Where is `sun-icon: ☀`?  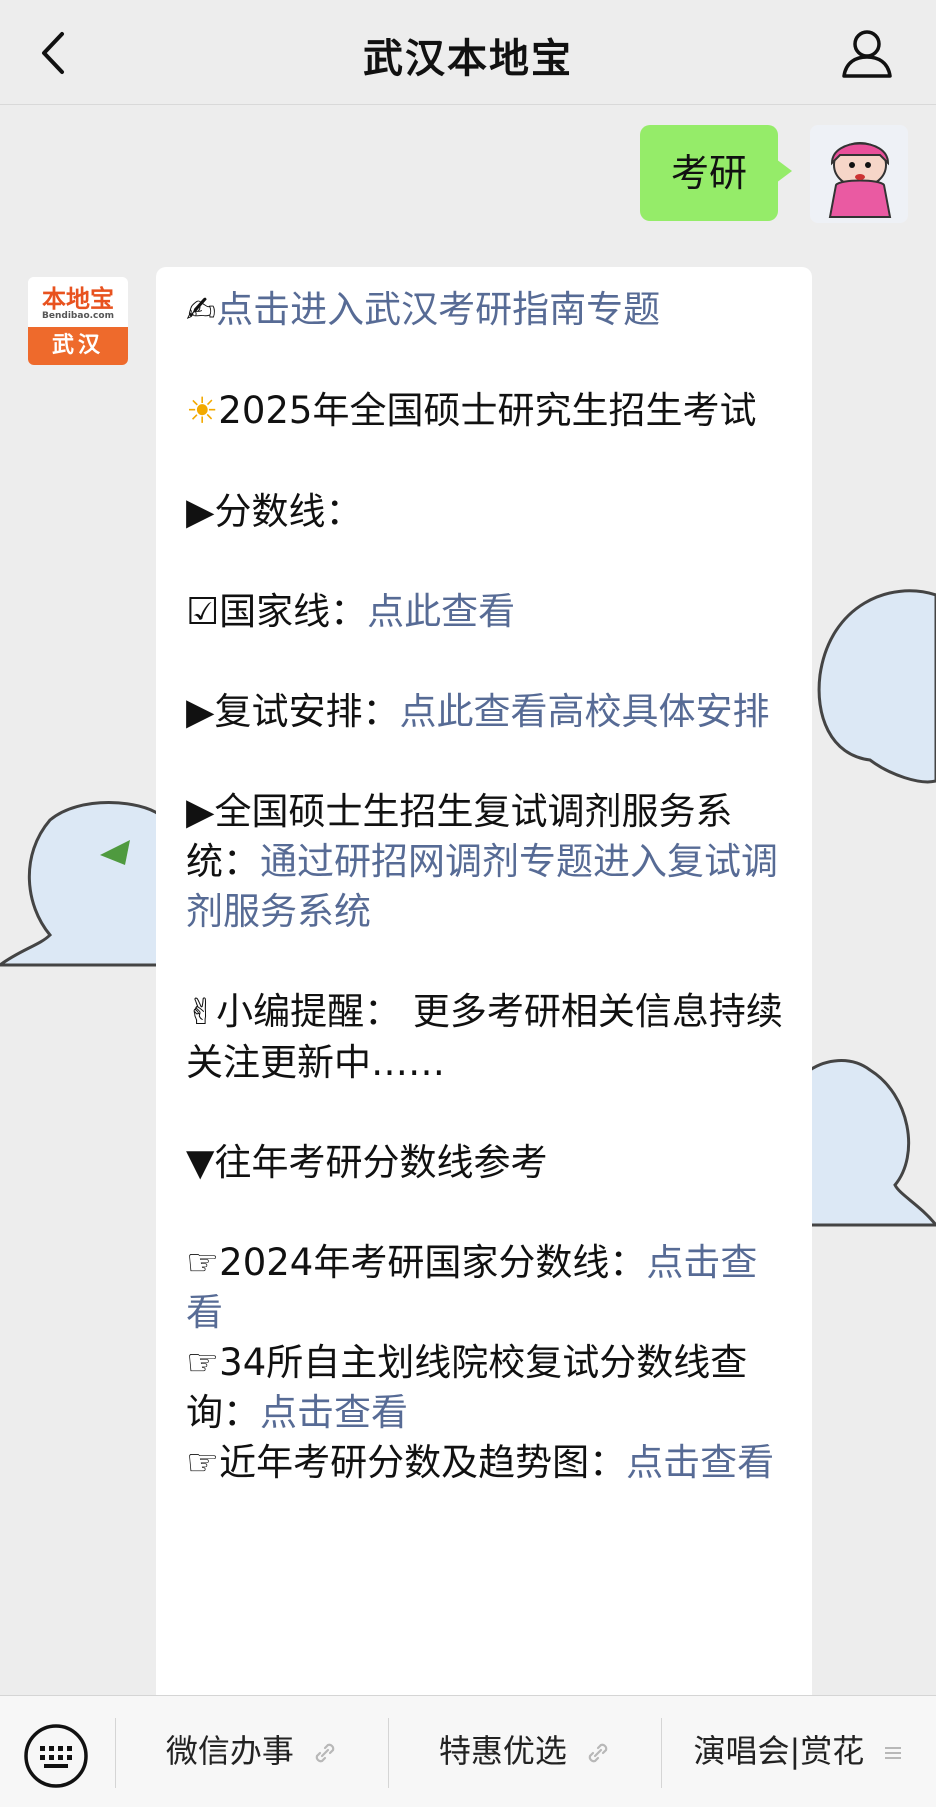
sun-icon: ☀ is located at coordinates (202, 411).